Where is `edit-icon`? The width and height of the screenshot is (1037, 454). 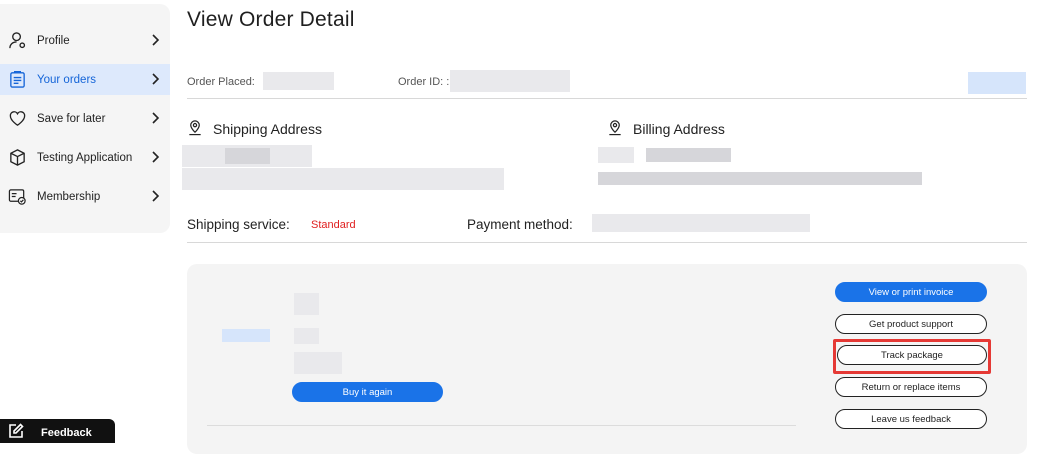
edit-icon is located at coordinates (16, 430).